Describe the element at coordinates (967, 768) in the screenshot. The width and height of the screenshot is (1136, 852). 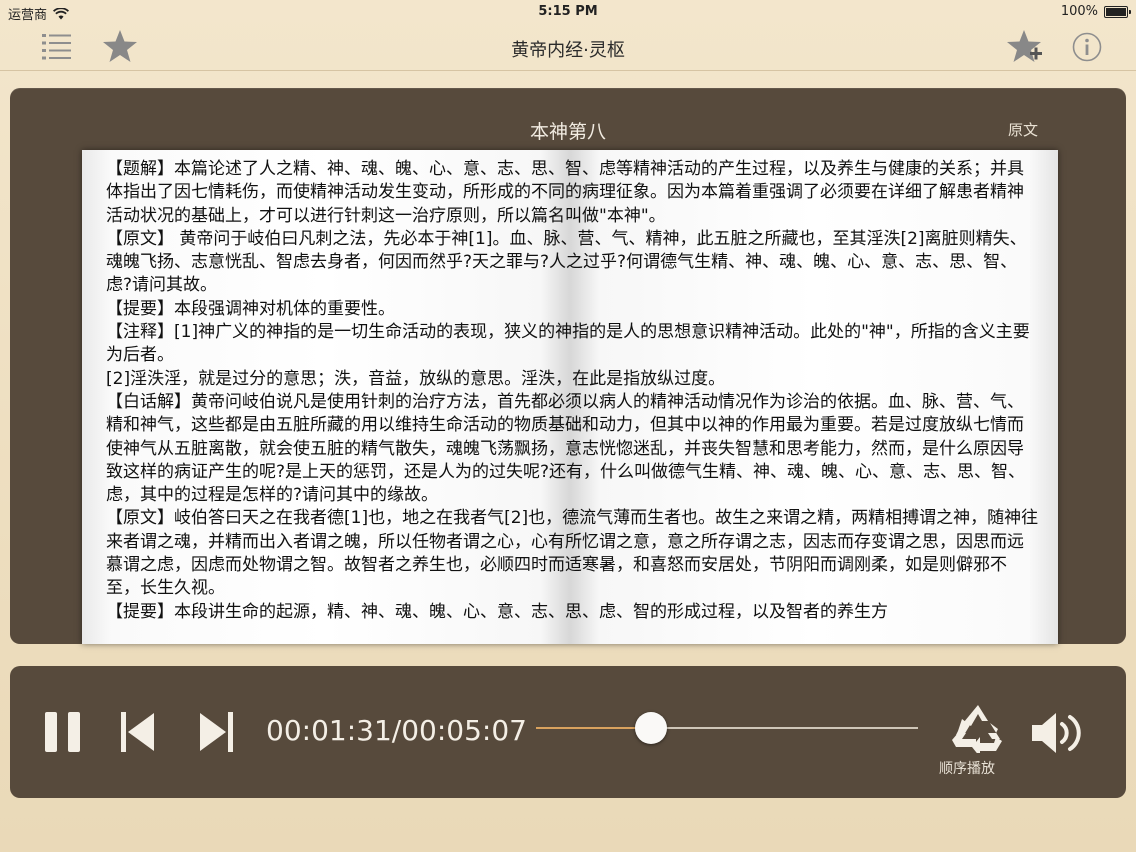
I see `play-mode-label: 顺序播放` at that location.